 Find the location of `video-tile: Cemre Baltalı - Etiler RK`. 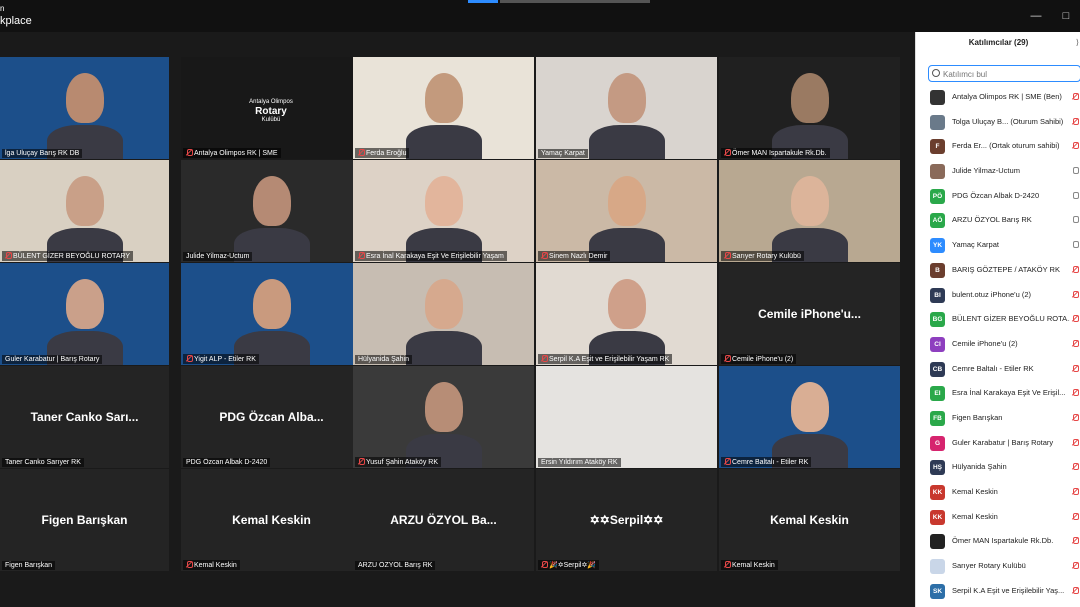

video-tile: Cemre Baltalı - Etiler RK is located at coordinates (809, 417).